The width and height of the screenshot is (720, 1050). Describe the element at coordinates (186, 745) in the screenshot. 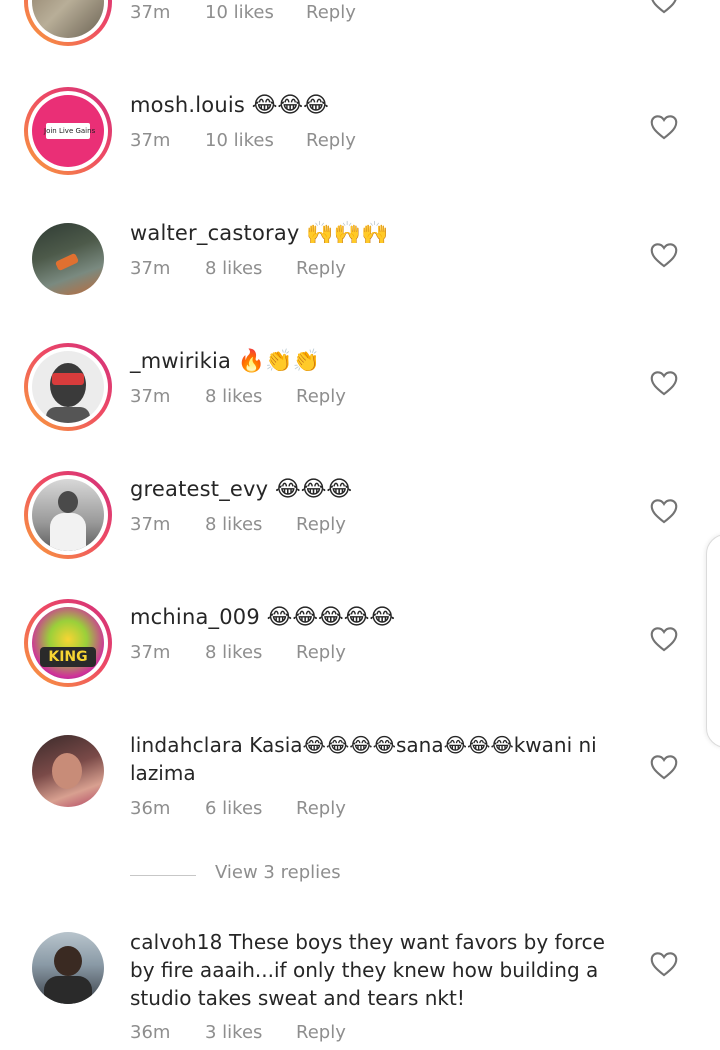

I see `comment-username: lindahclara` at that location.